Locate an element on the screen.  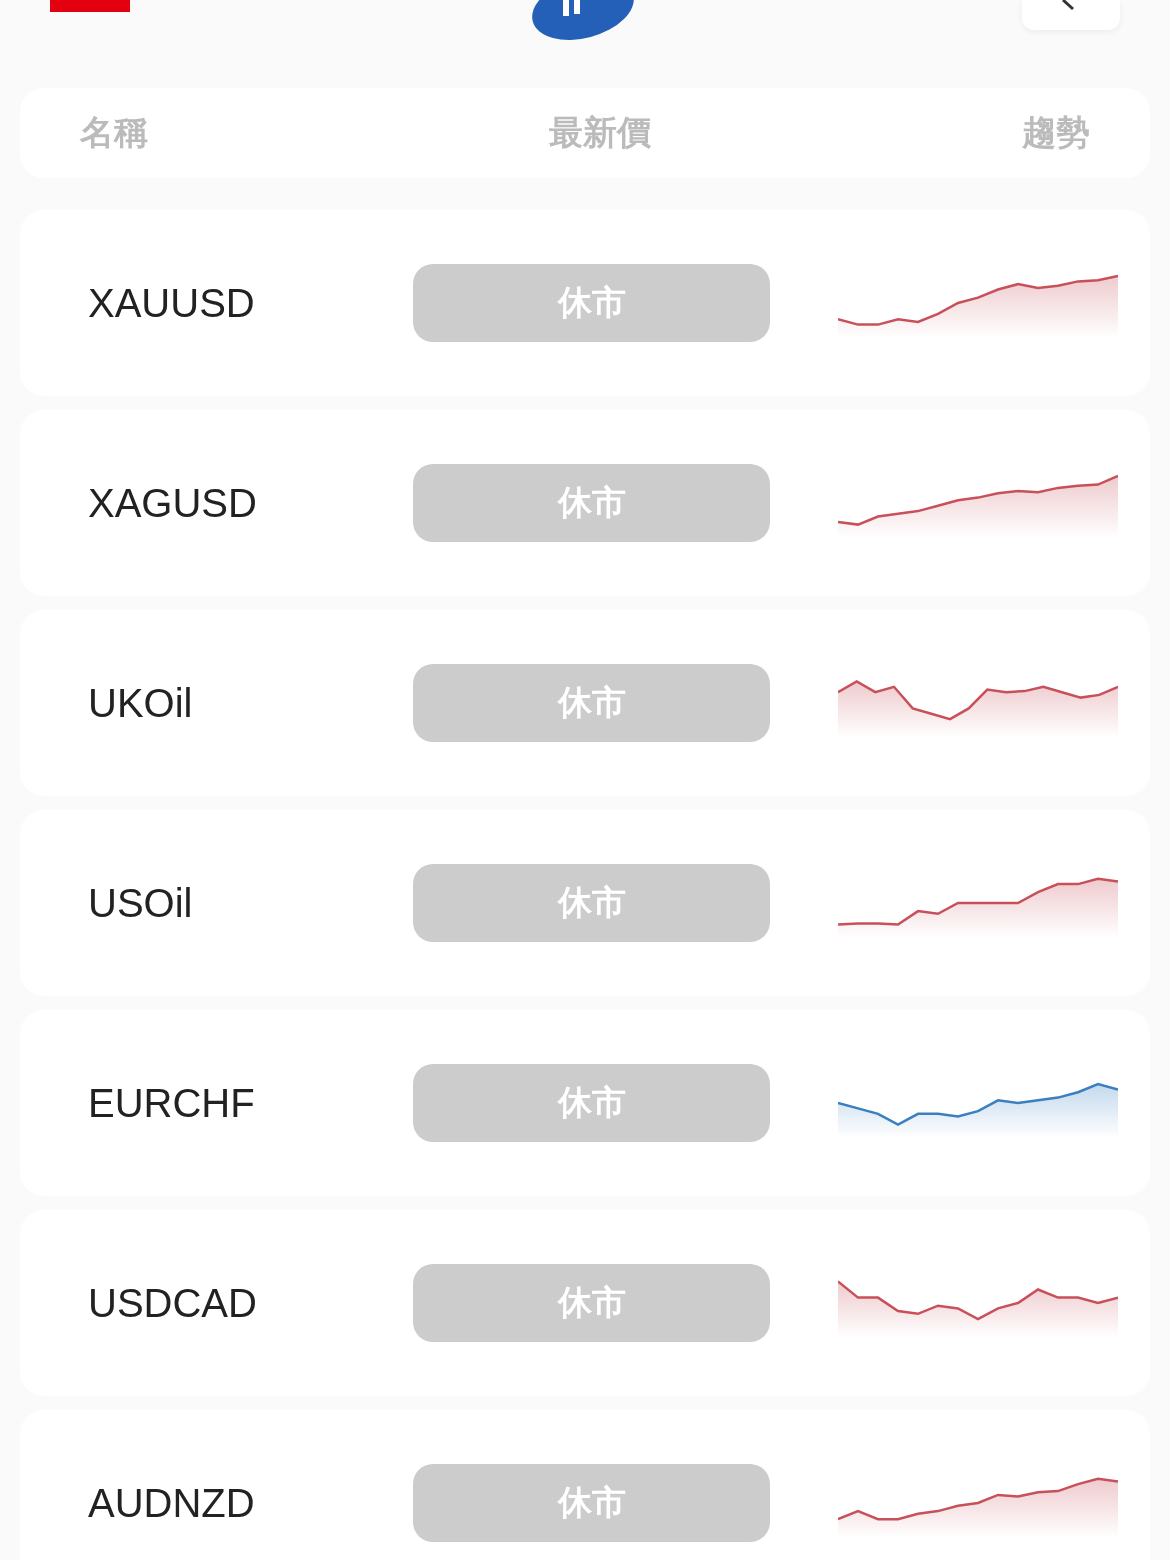
symbol-label: XAGUSD is located at coordinates (173, 503).